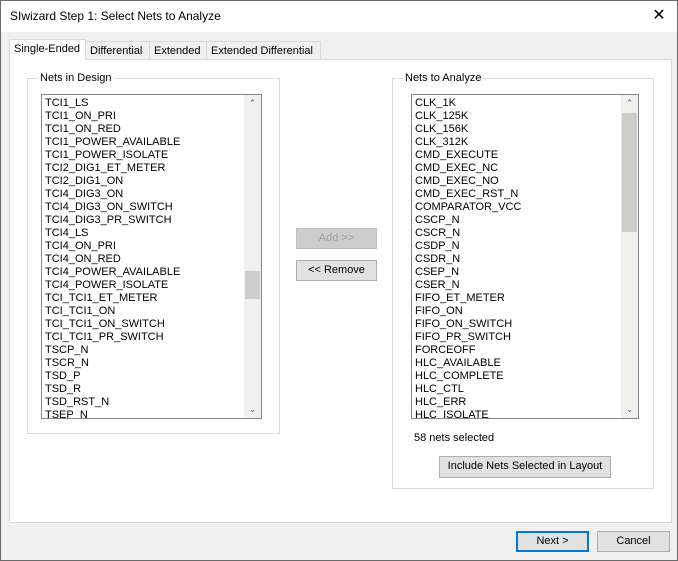 The image size is (678, 561). What do you see at coordinates (151, 207) in the screenshot?
I see `list-item: TCI4_DIG3_ON_SWITCH` at bounding box center [151, 207].